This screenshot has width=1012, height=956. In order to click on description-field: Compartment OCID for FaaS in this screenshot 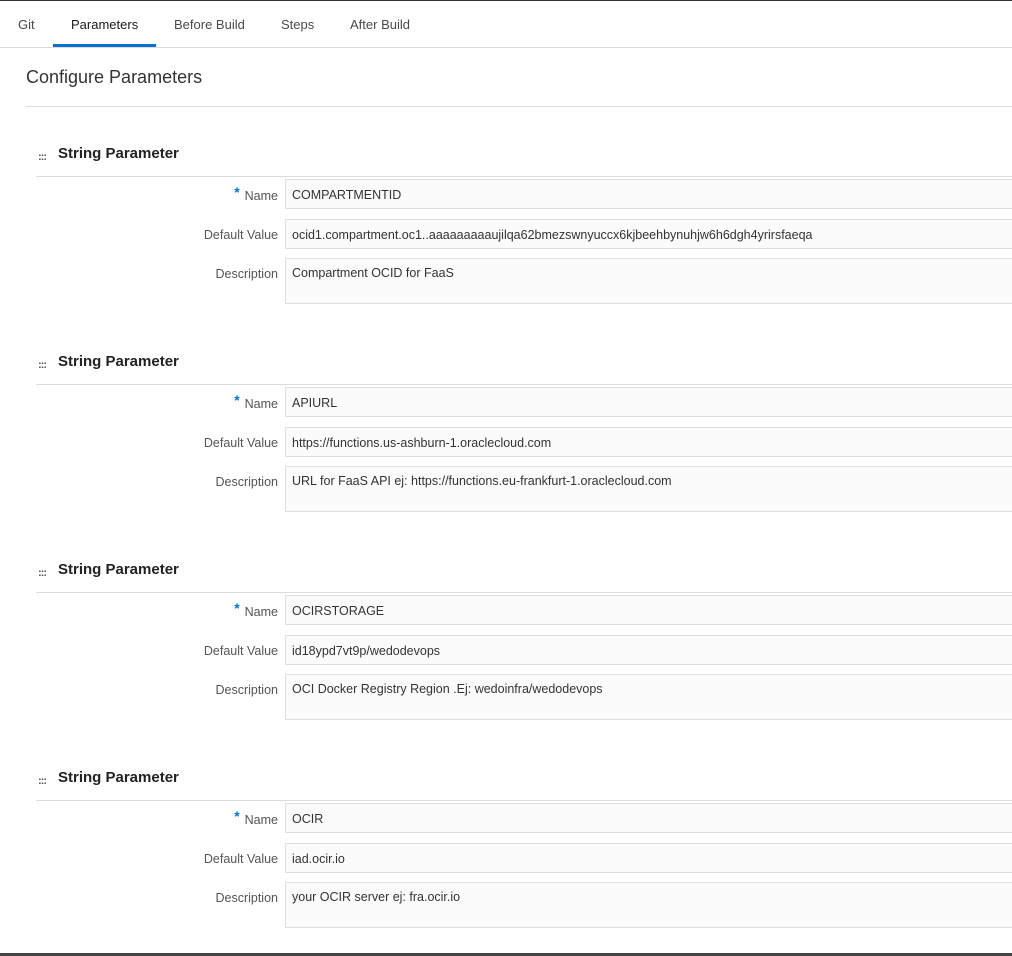, I will do `click(648, 281)`.